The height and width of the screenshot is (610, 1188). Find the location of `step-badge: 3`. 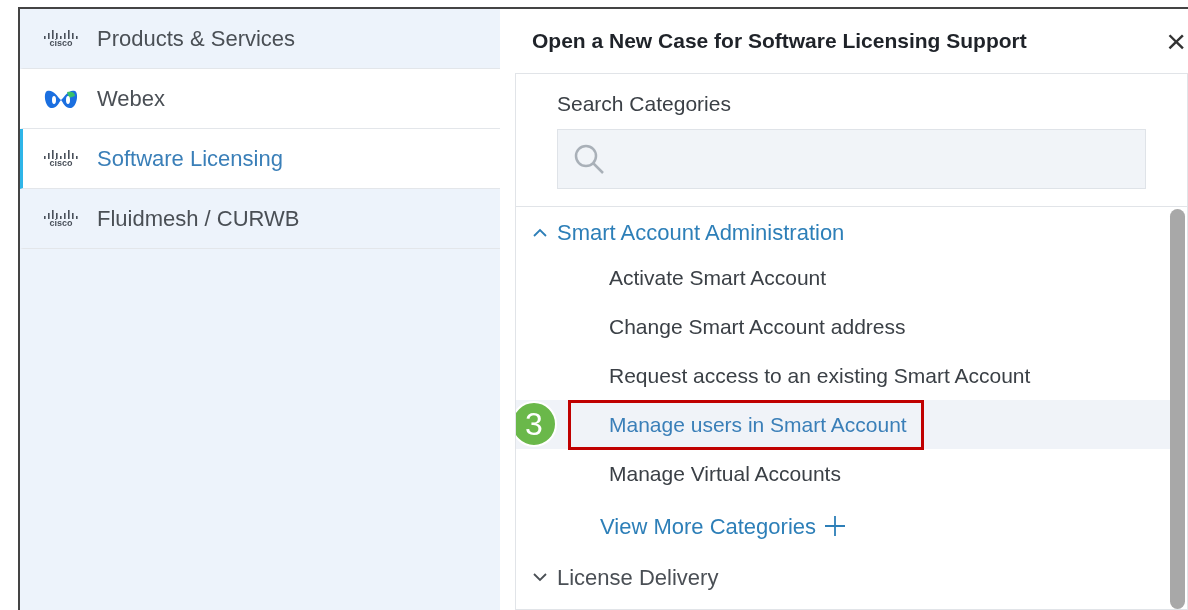

step-badge: 3 is located at coordinates (536, 424).